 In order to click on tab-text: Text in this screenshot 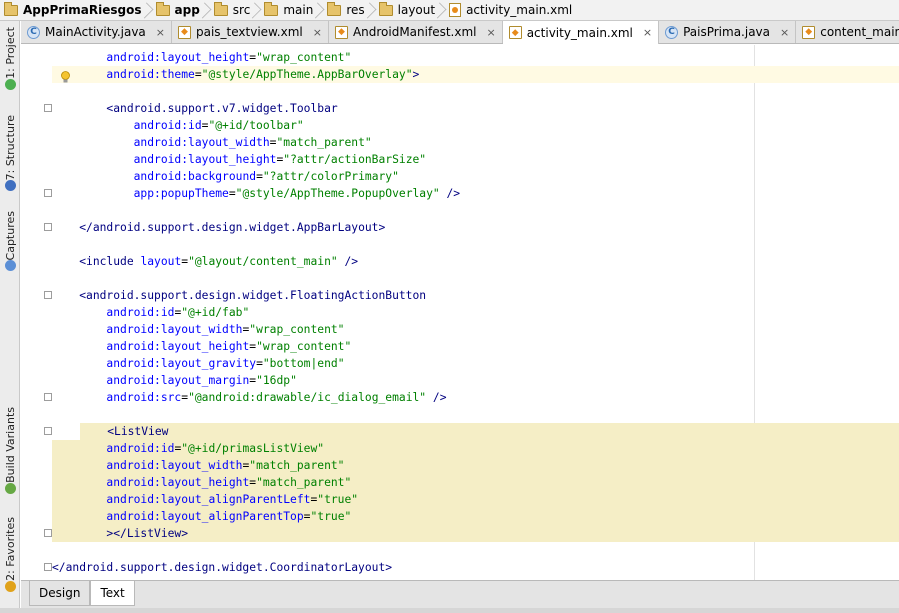, I will do `click(112, 593)`.